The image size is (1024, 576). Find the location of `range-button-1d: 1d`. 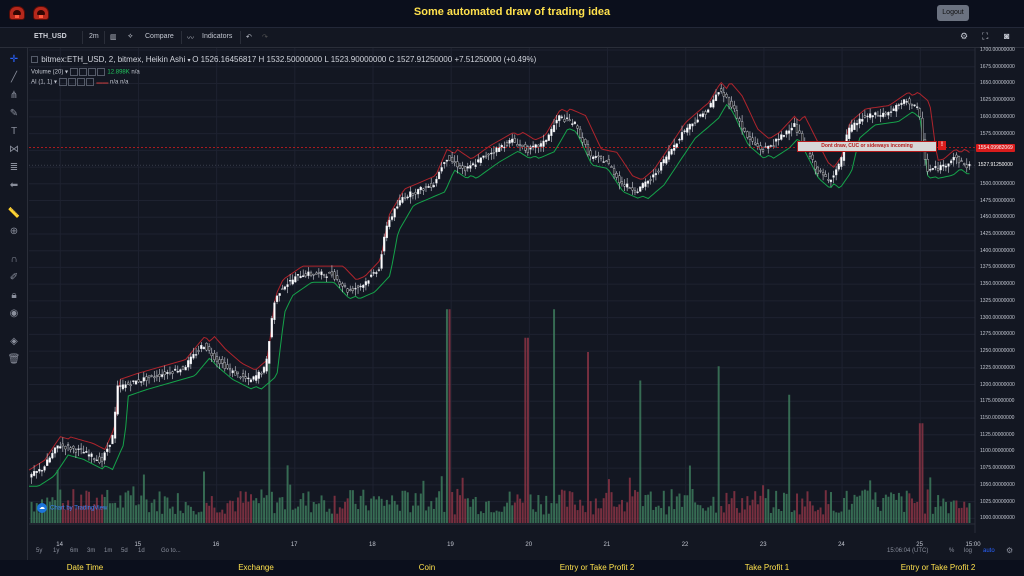

range-button-1d: 1d is located at coordinates (141, 551).